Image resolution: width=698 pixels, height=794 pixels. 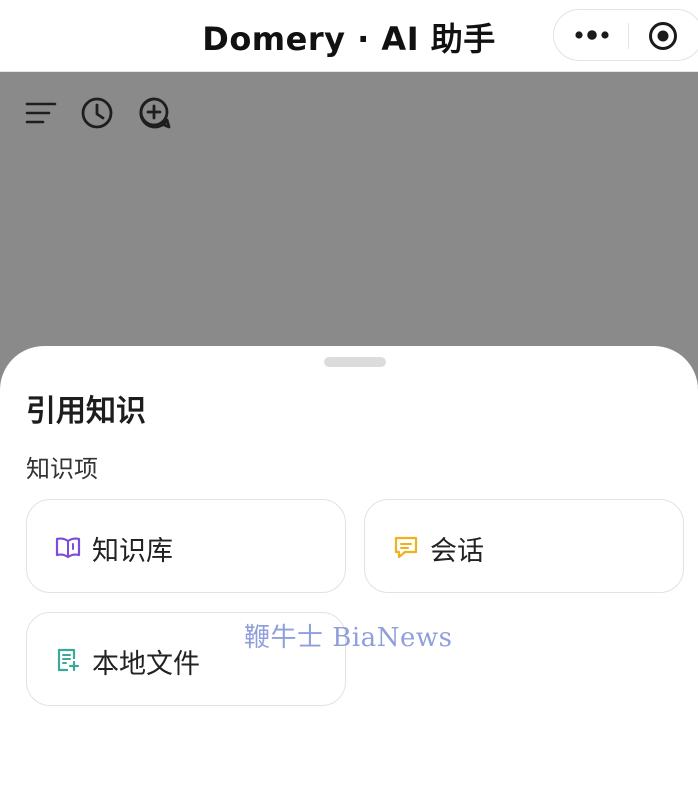 I want to click on option-label: 知识库, so click(x=132, y=551).